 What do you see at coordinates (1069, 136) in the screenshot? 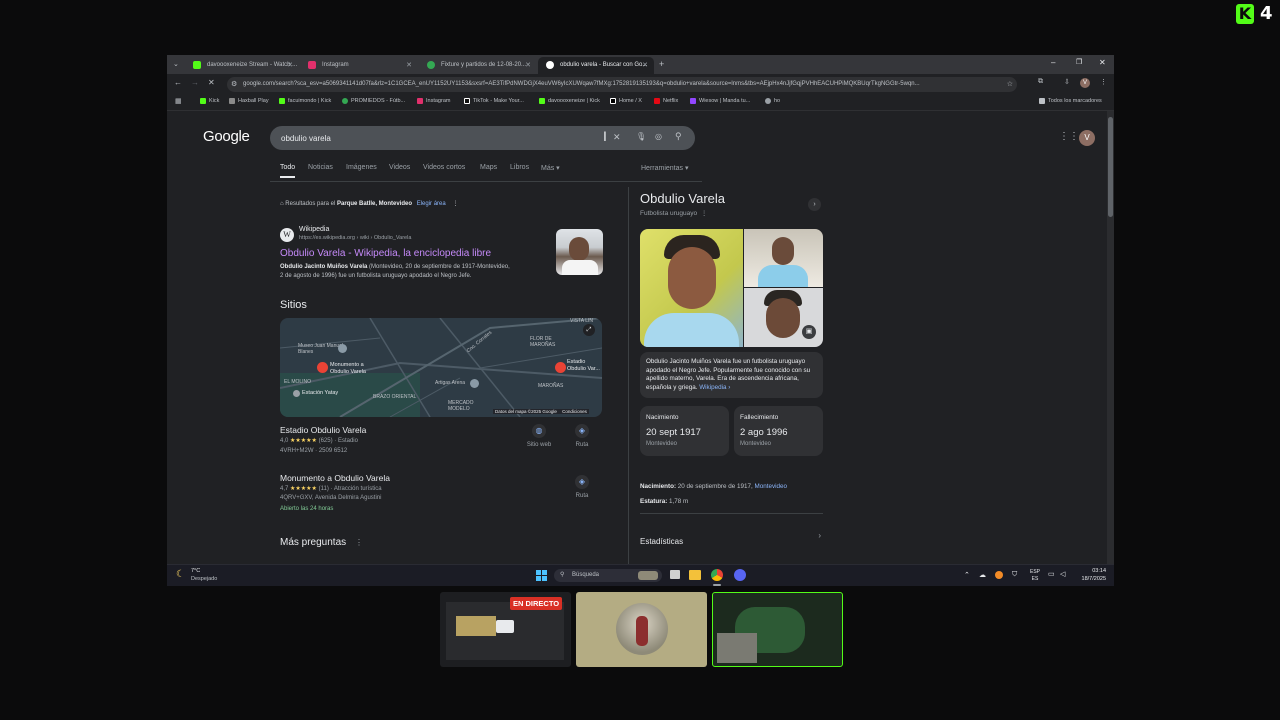
I see `google-apps-icon: ⋮⋮` at bounding box center [1069, 136].